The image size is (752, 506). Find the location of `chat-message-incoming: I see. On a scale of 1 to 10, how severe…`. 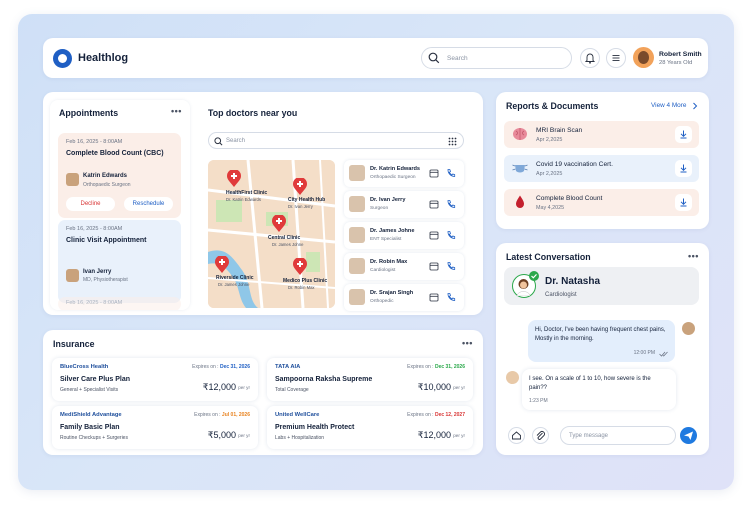

chat-message-incoming: I see. On a scale of 1 to 10, how severe… is located at coordinates (599, 389).